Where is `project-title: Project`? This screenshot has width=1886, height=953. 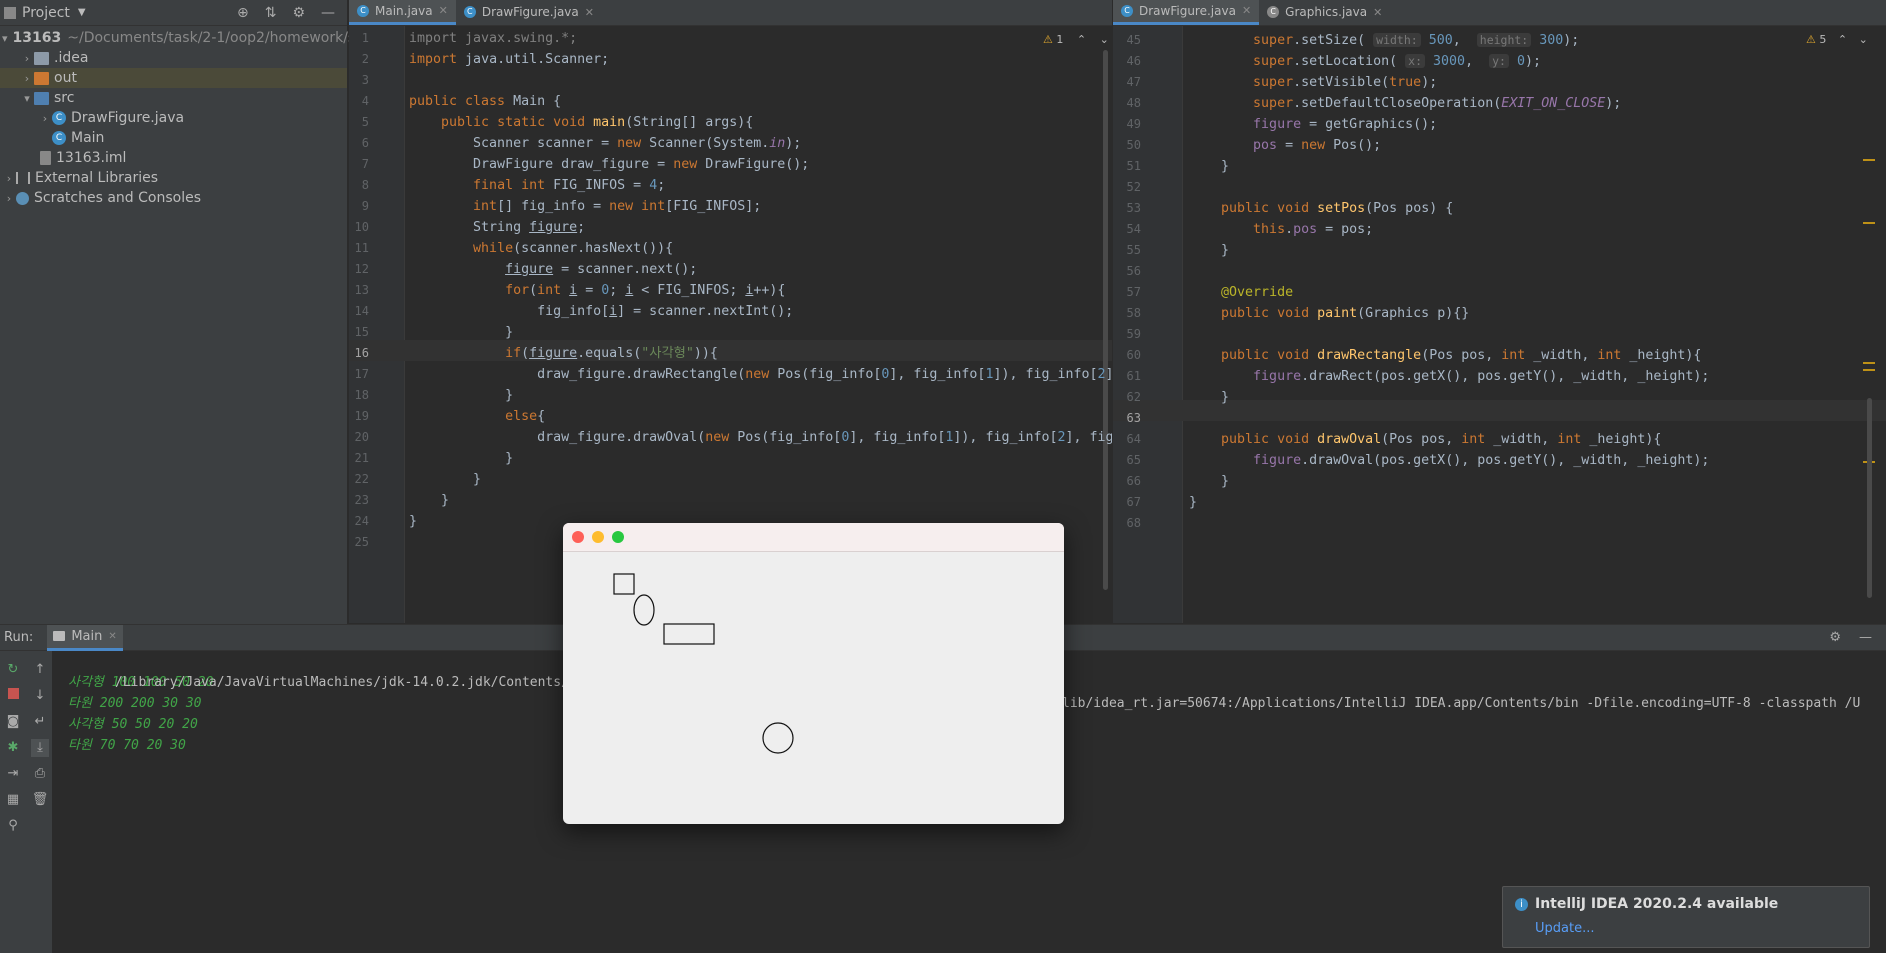 project-title: Project is located at coordinates (46, 13).